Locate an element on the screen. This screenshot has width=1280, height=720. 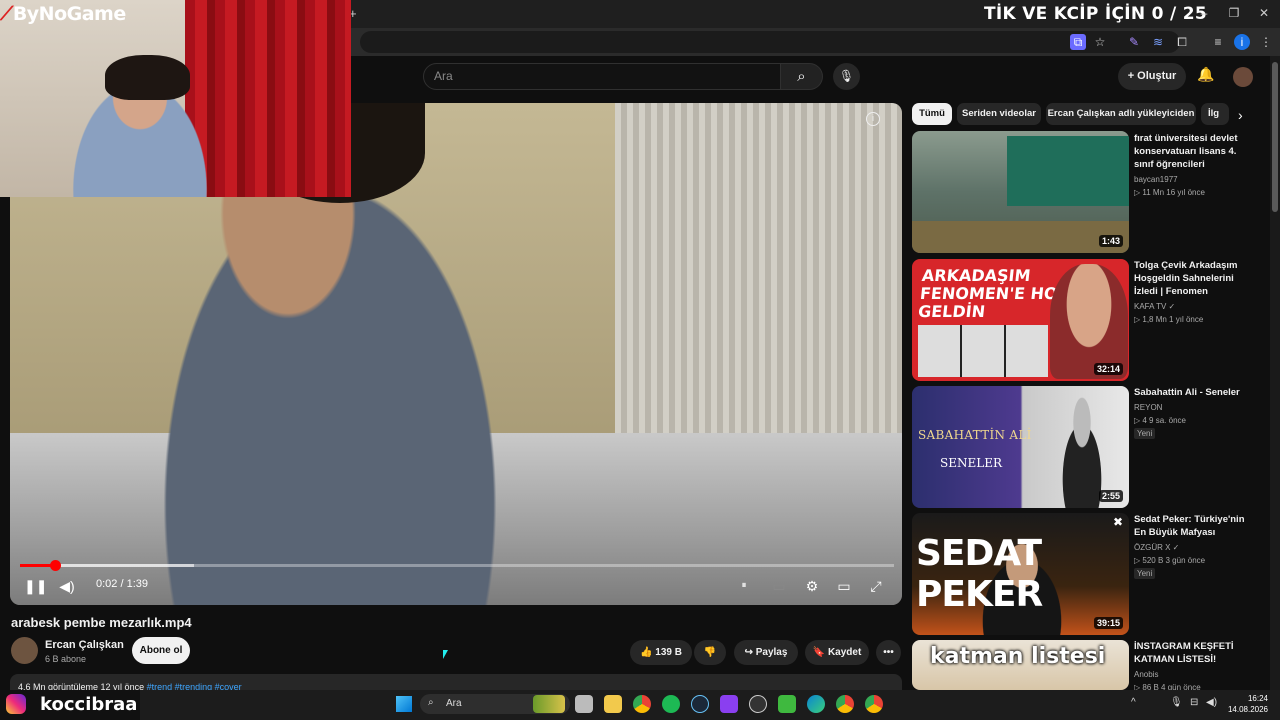
minimize-icon: – is located at coordinates (1204, 13).